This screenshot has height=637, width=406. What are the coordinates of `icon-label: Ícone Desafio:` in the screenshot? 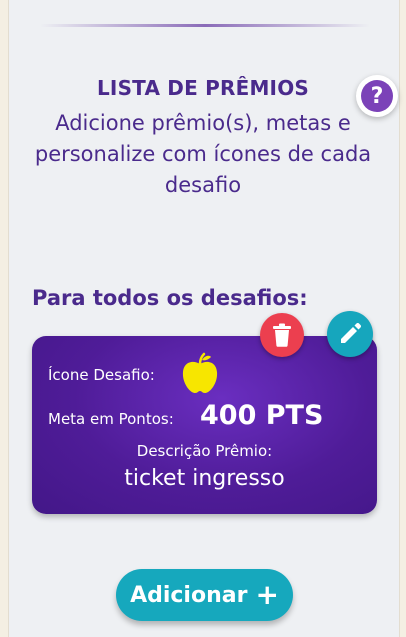 It's located at (101, 375).